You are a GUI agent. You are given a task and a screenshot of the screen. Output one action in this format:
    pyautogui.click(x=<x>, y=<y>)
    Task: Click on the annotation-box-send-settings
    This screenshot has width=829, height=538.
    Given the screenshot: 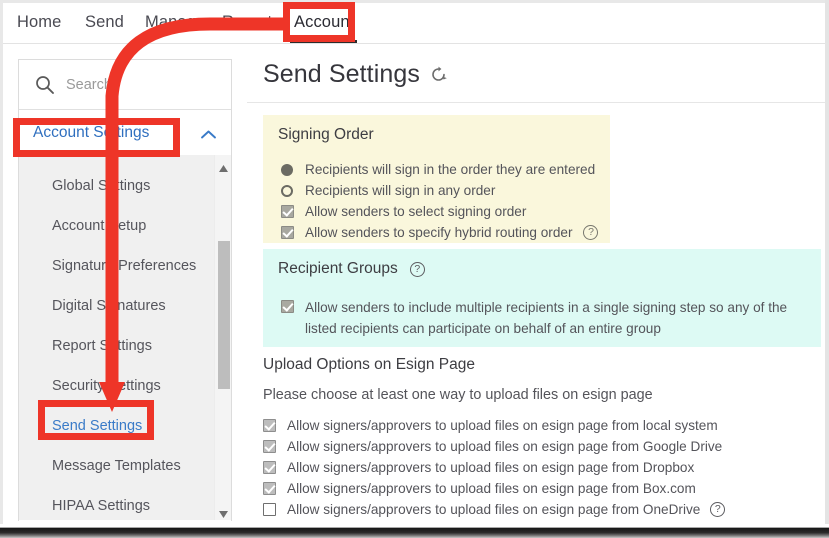 What is the action you would take?
    pyautogui.click(x=96, y=420)
    